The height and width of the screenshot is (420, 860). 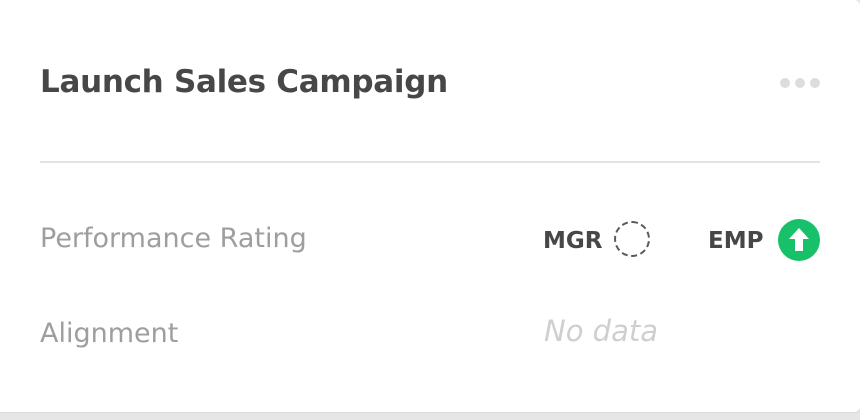 I want to click on divider, so click(x=430, y=162).